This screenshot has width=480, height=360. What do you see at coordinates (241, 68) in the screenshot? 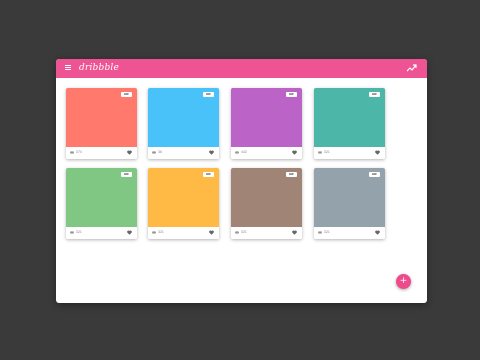
I see `app-bar: dribbble` at bounding box center [241, 68].